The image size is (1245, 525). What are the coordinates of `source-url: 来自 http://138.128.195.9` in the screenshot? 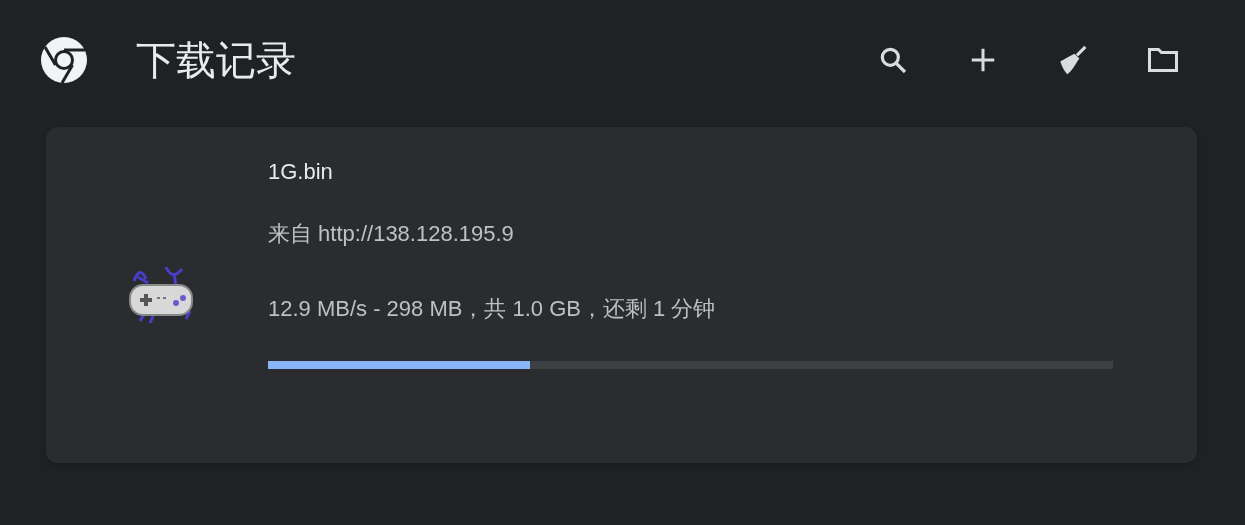 It's located at (391, 234).